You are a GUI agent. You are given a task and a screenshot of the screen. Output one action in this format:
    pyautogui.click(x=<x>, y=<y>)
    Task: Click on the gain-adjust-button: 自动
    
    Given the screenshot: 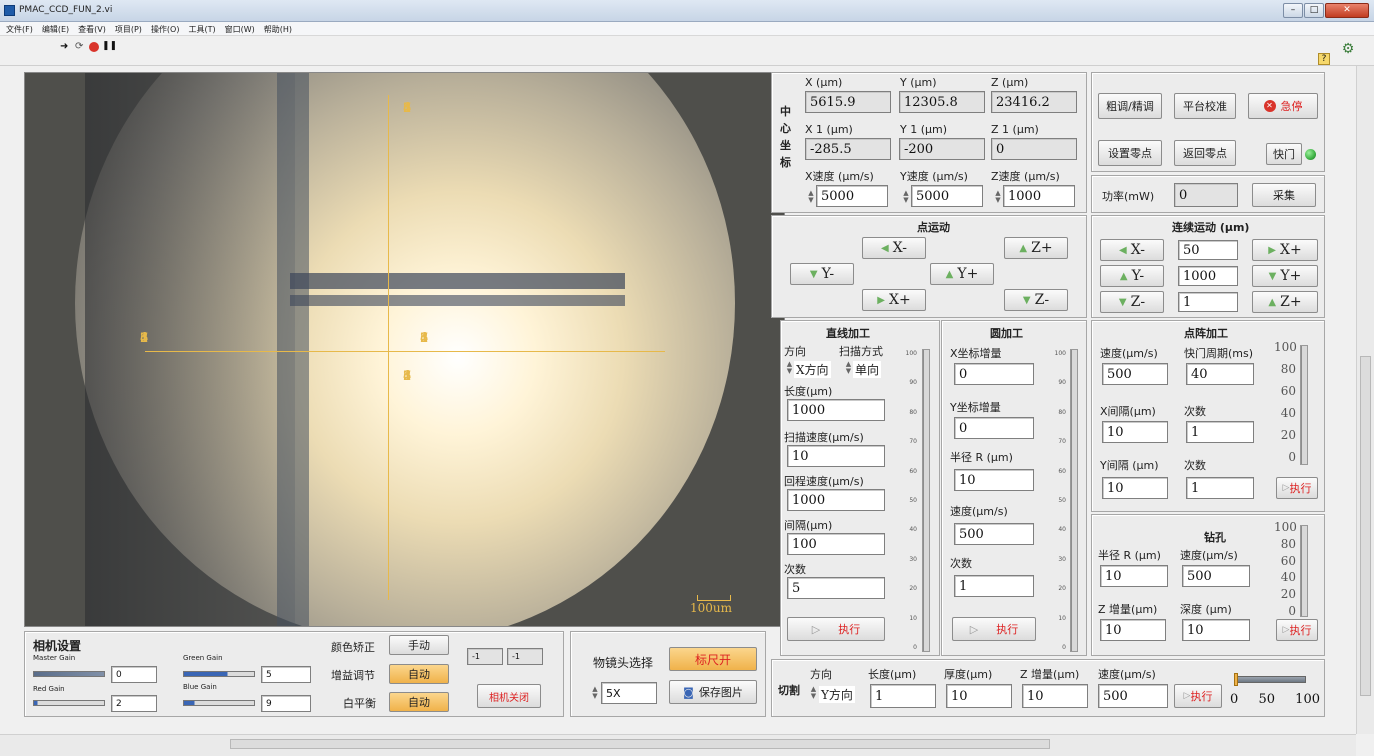 What is the action you would take?
    pyautogui.click(x=419, y=674)
    